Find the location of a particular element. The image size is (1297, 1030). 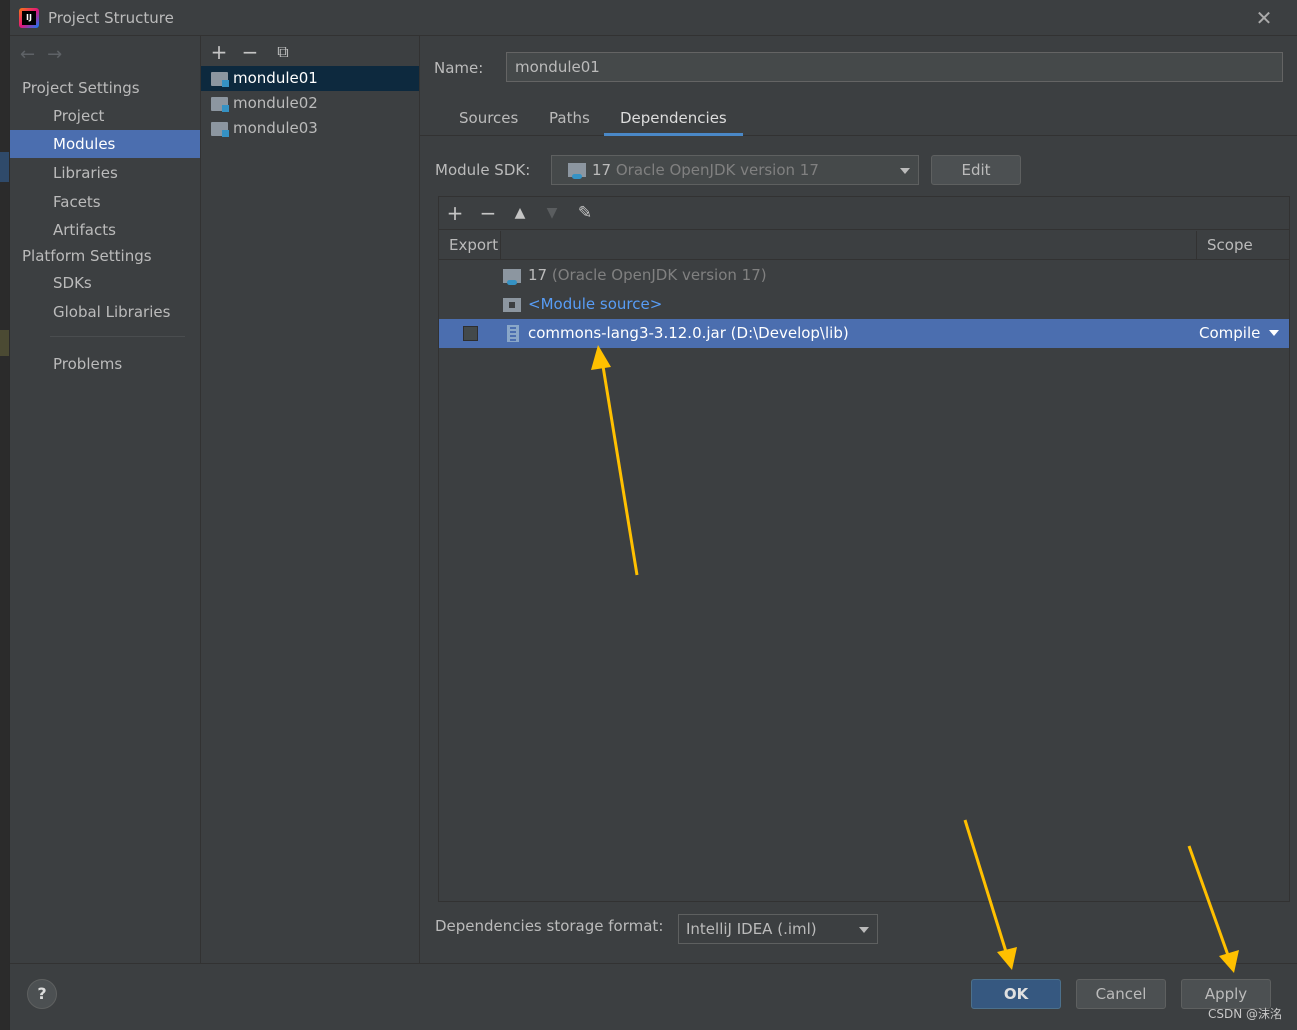

sidebar-item-modules: Modules is located at coordinates (105, 144).